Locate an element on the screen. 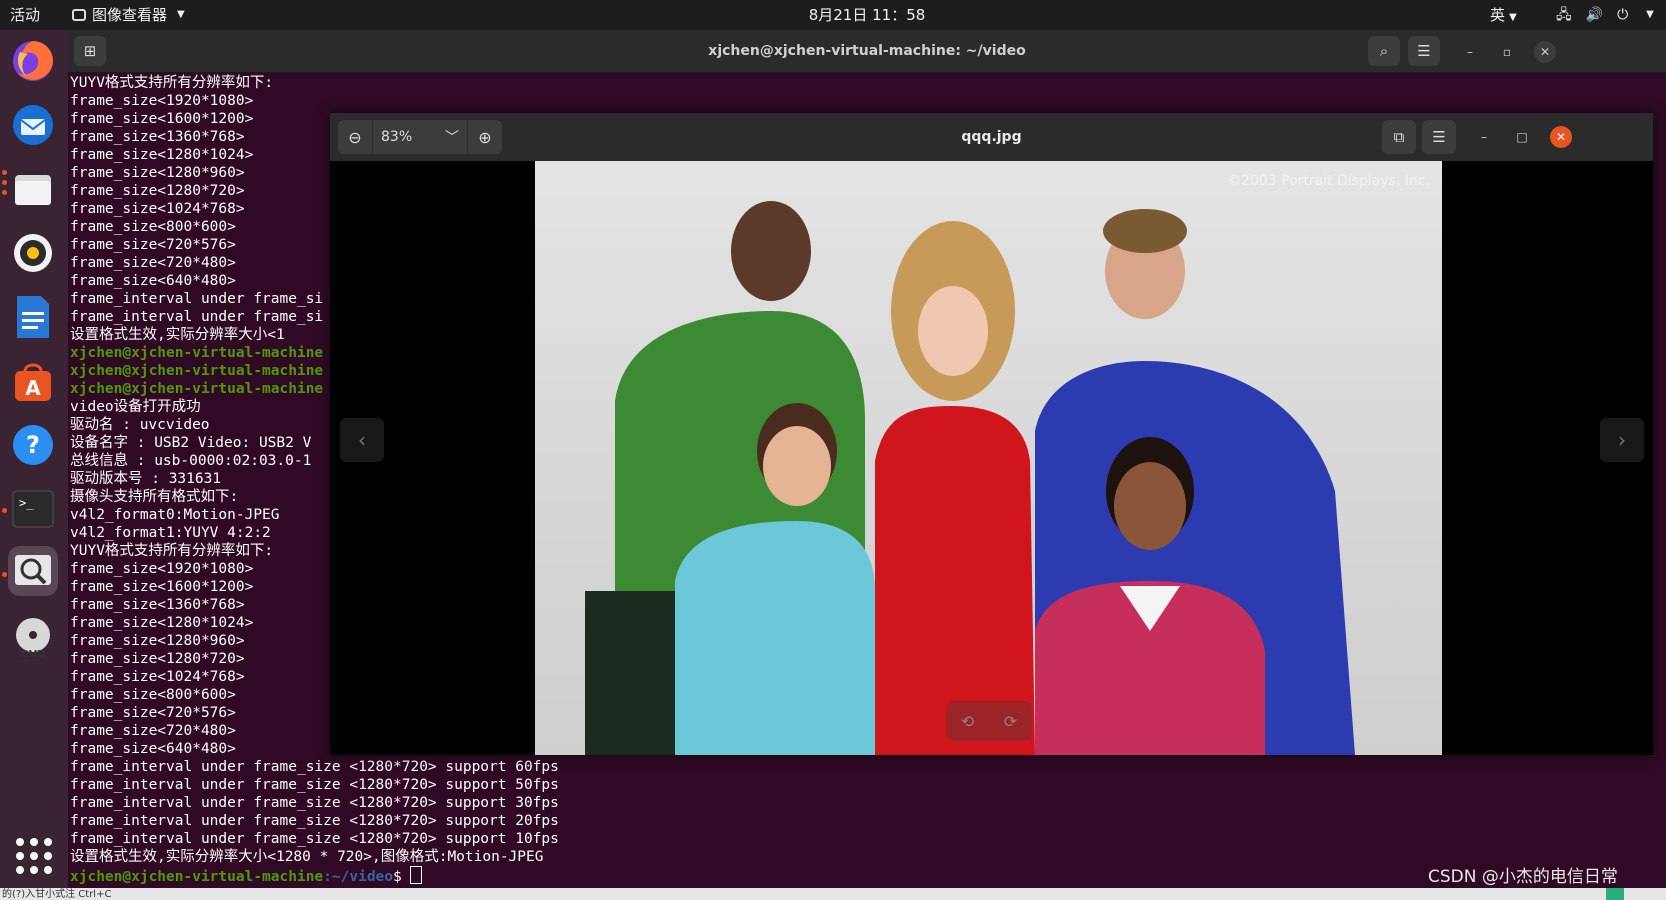 The height and width of the screenshot is (900, 1666). power-icon: ⏻ is located at coordinates (1623, 15).